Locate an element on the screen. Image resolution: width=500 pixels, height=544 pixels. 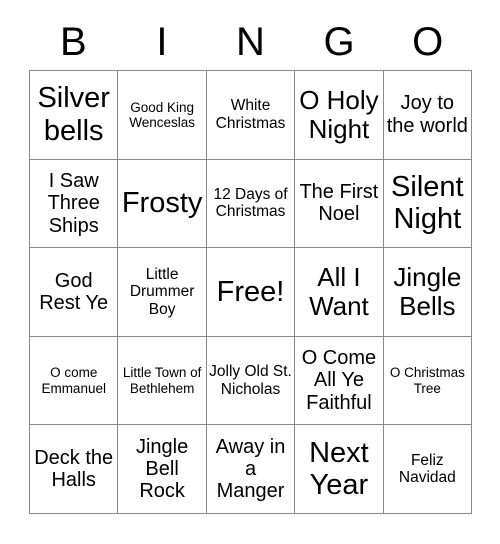
bingo-cell: Jingle Bell Rock is located at coordinates (162, 469).